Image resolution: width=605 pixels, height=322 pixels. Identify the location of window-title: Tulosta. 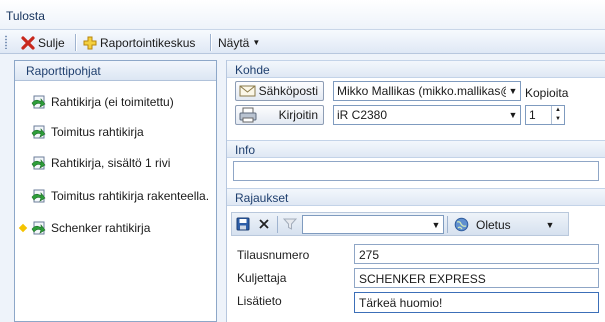
(302, 14).